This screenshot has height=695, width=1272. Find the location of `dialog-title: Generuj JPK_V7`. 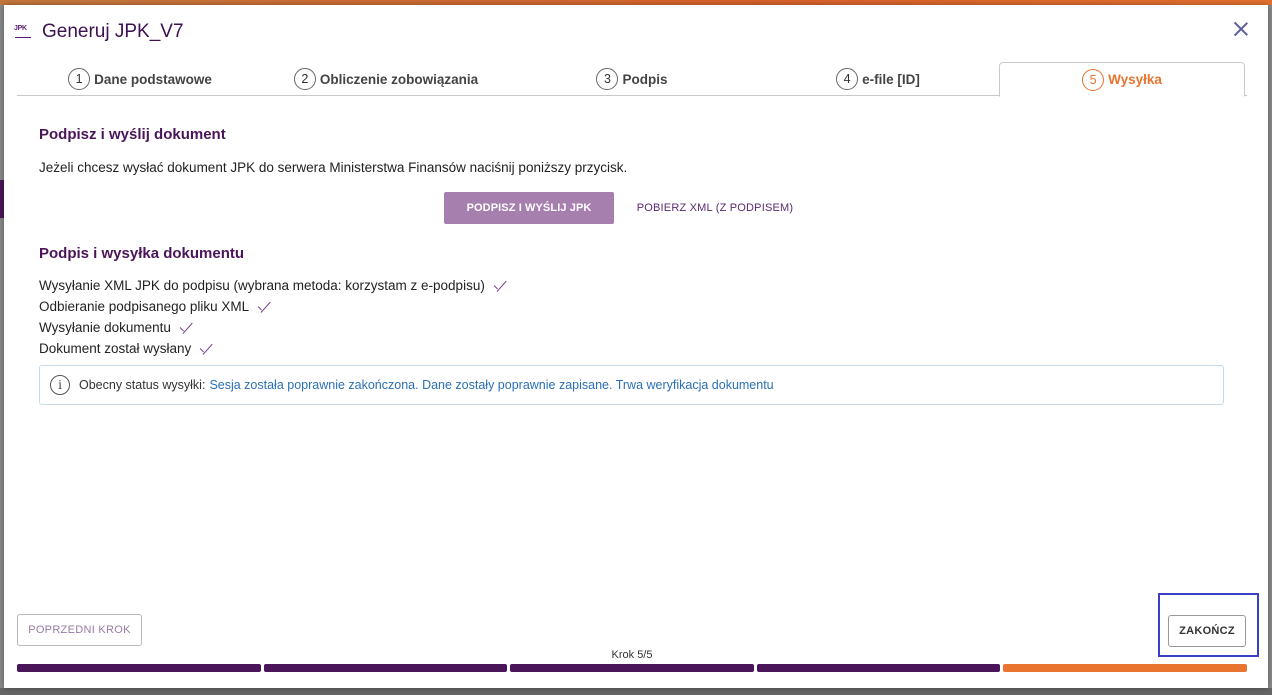

dialog-title: Generuj JPK_V7 is located at coordinates (113, 31).